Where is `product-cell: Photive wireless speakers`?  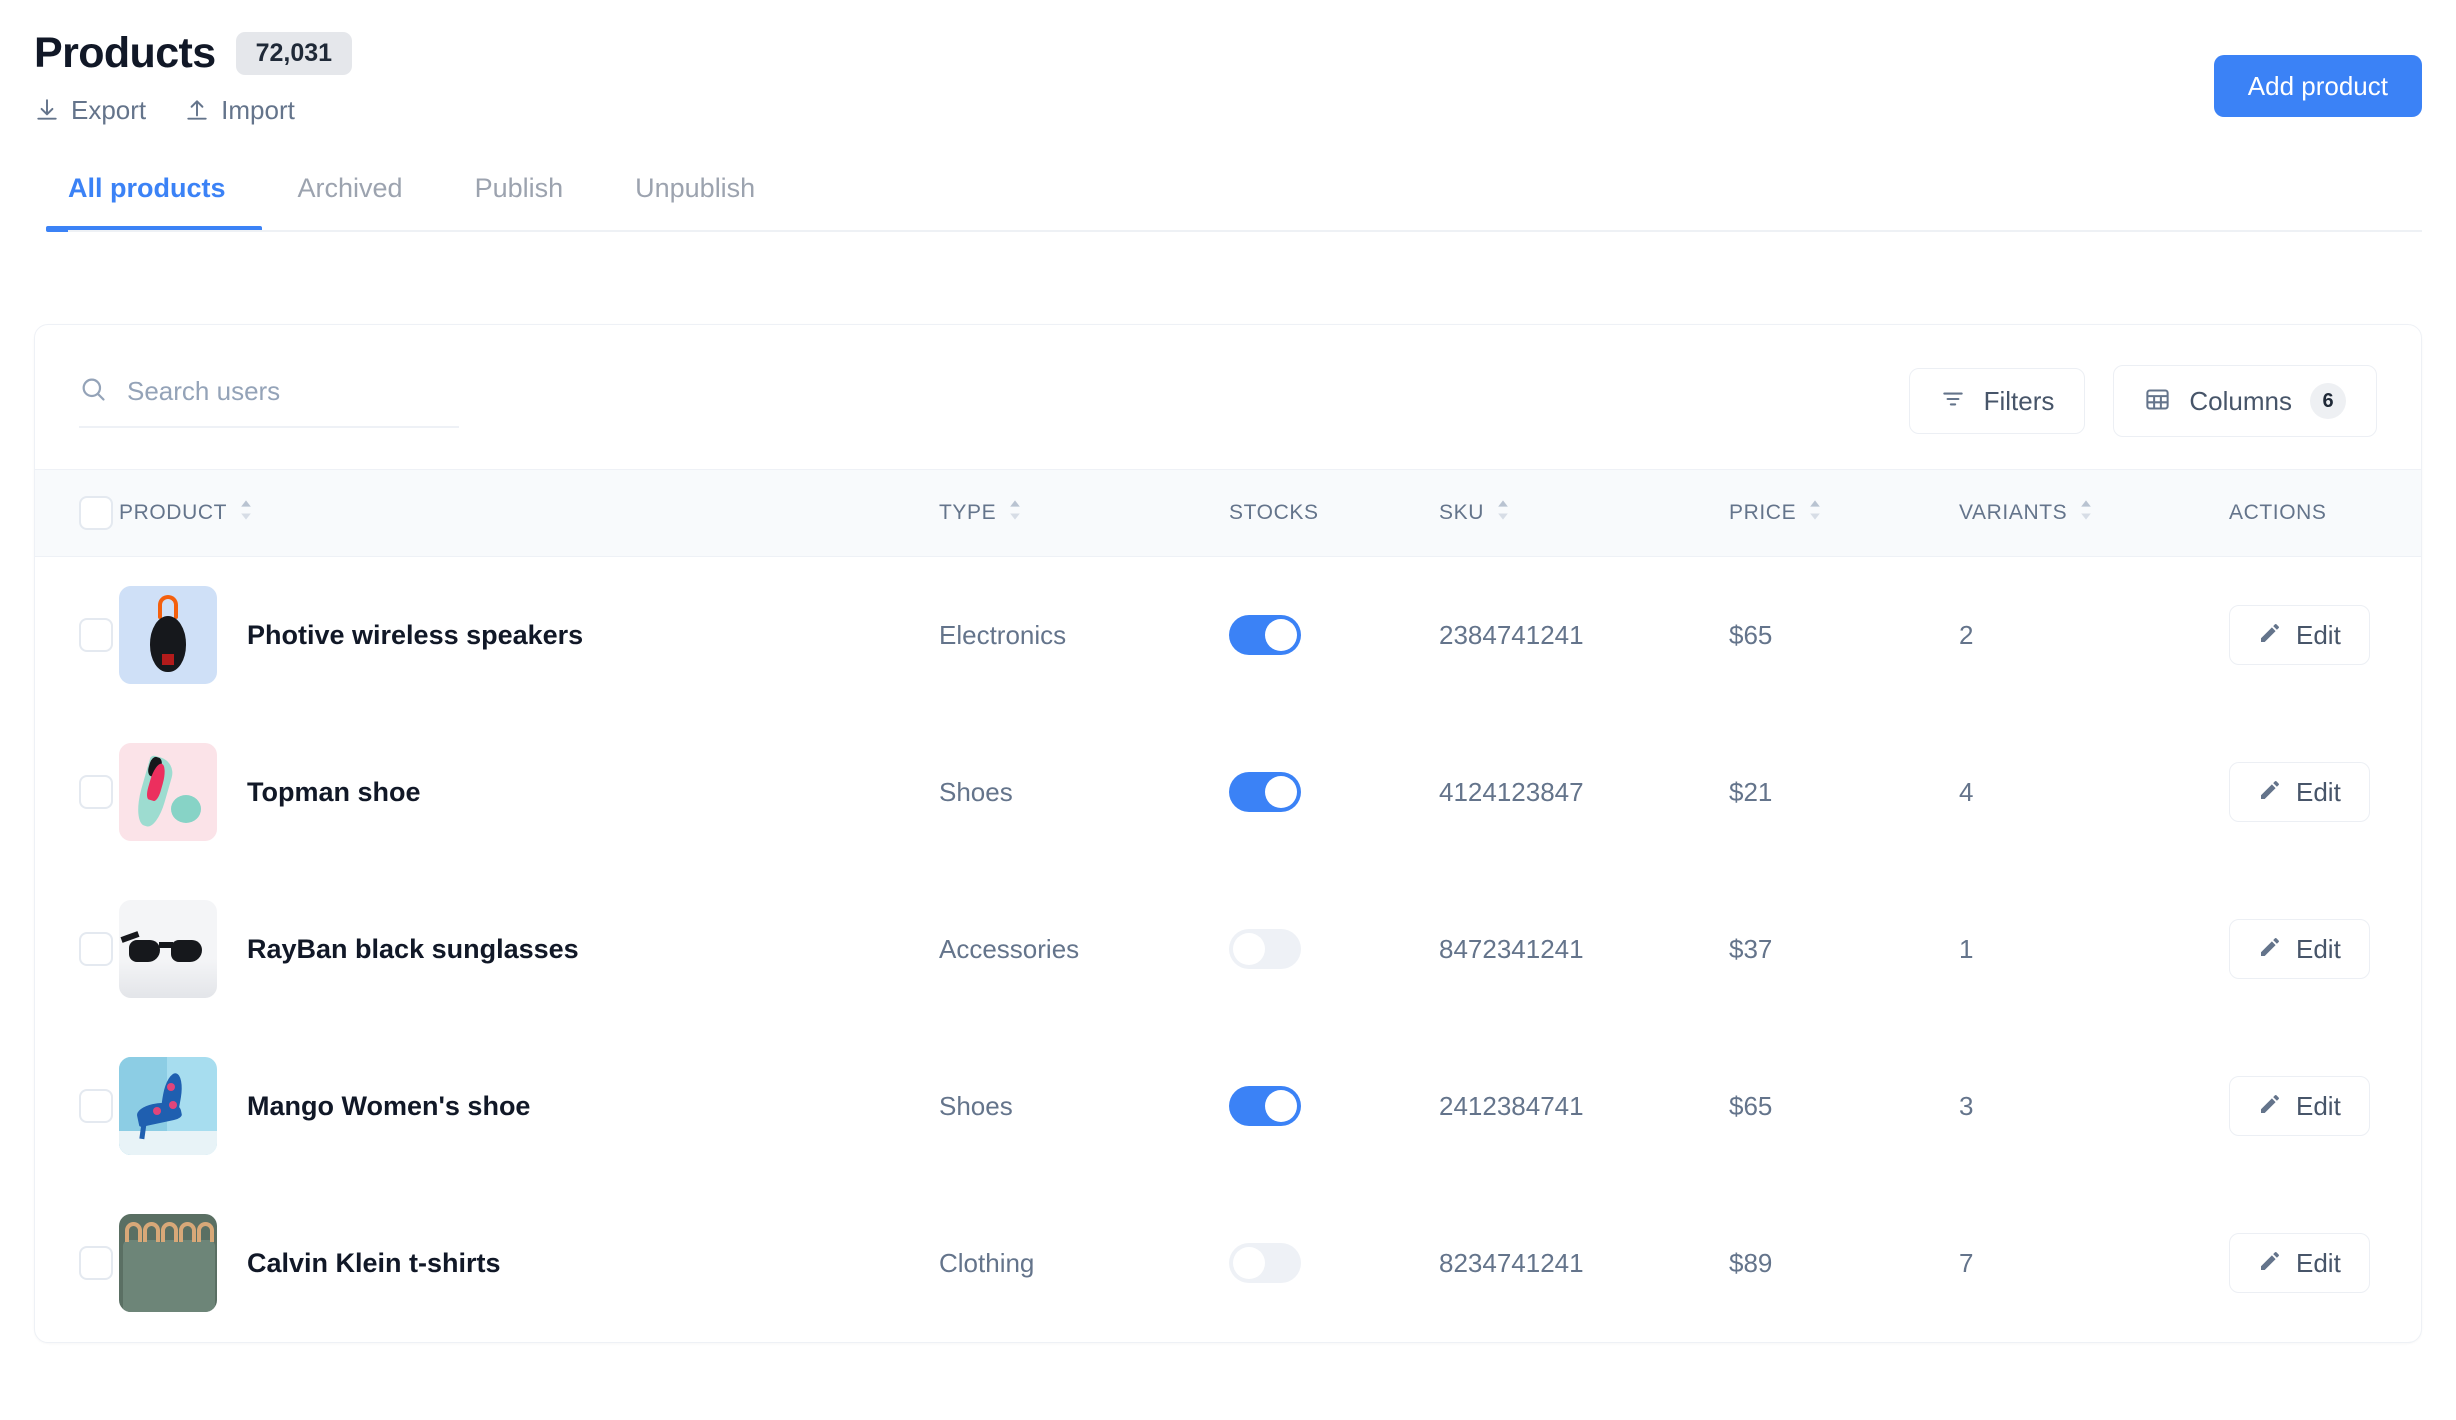 product-cell: Photive wireless speakers is located at coordinates (529, 635).